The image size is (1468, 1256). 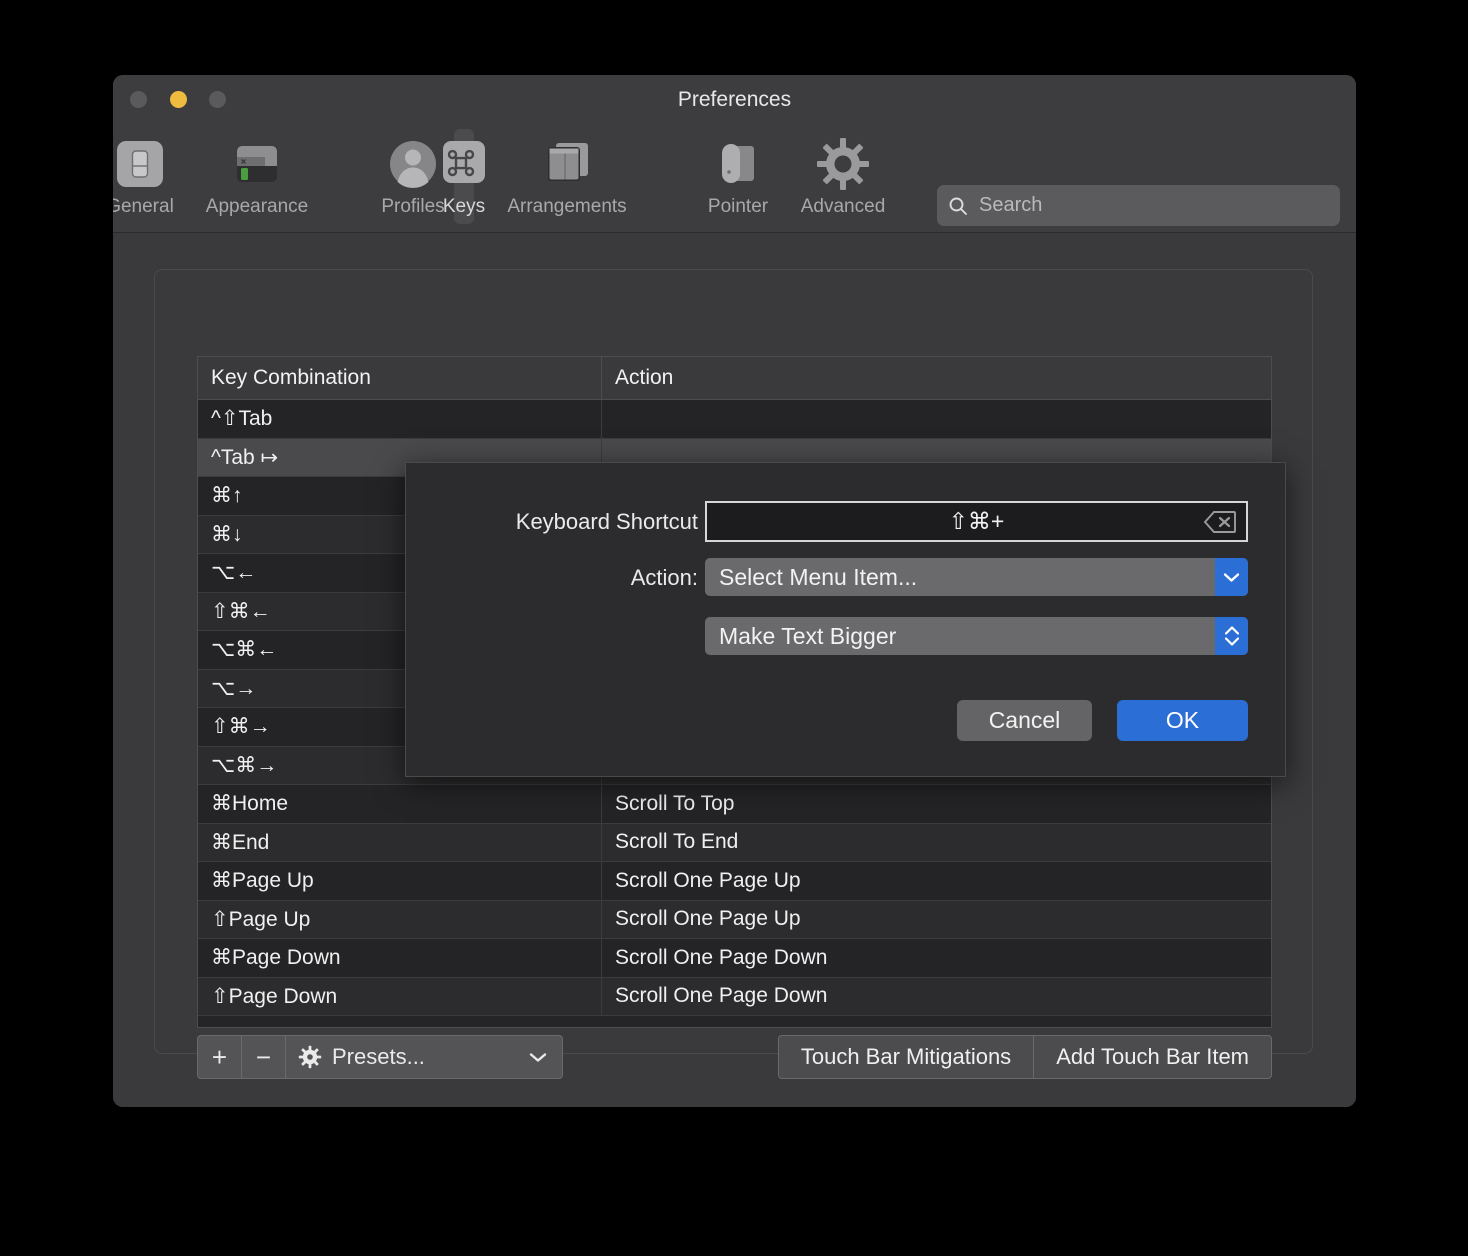 What do you see at coordinates (907, 1057) in the screenshot?
I see `touch-bar-mitigations-button: Touch Bar Mitigations` at bounding box center [907, 1057].